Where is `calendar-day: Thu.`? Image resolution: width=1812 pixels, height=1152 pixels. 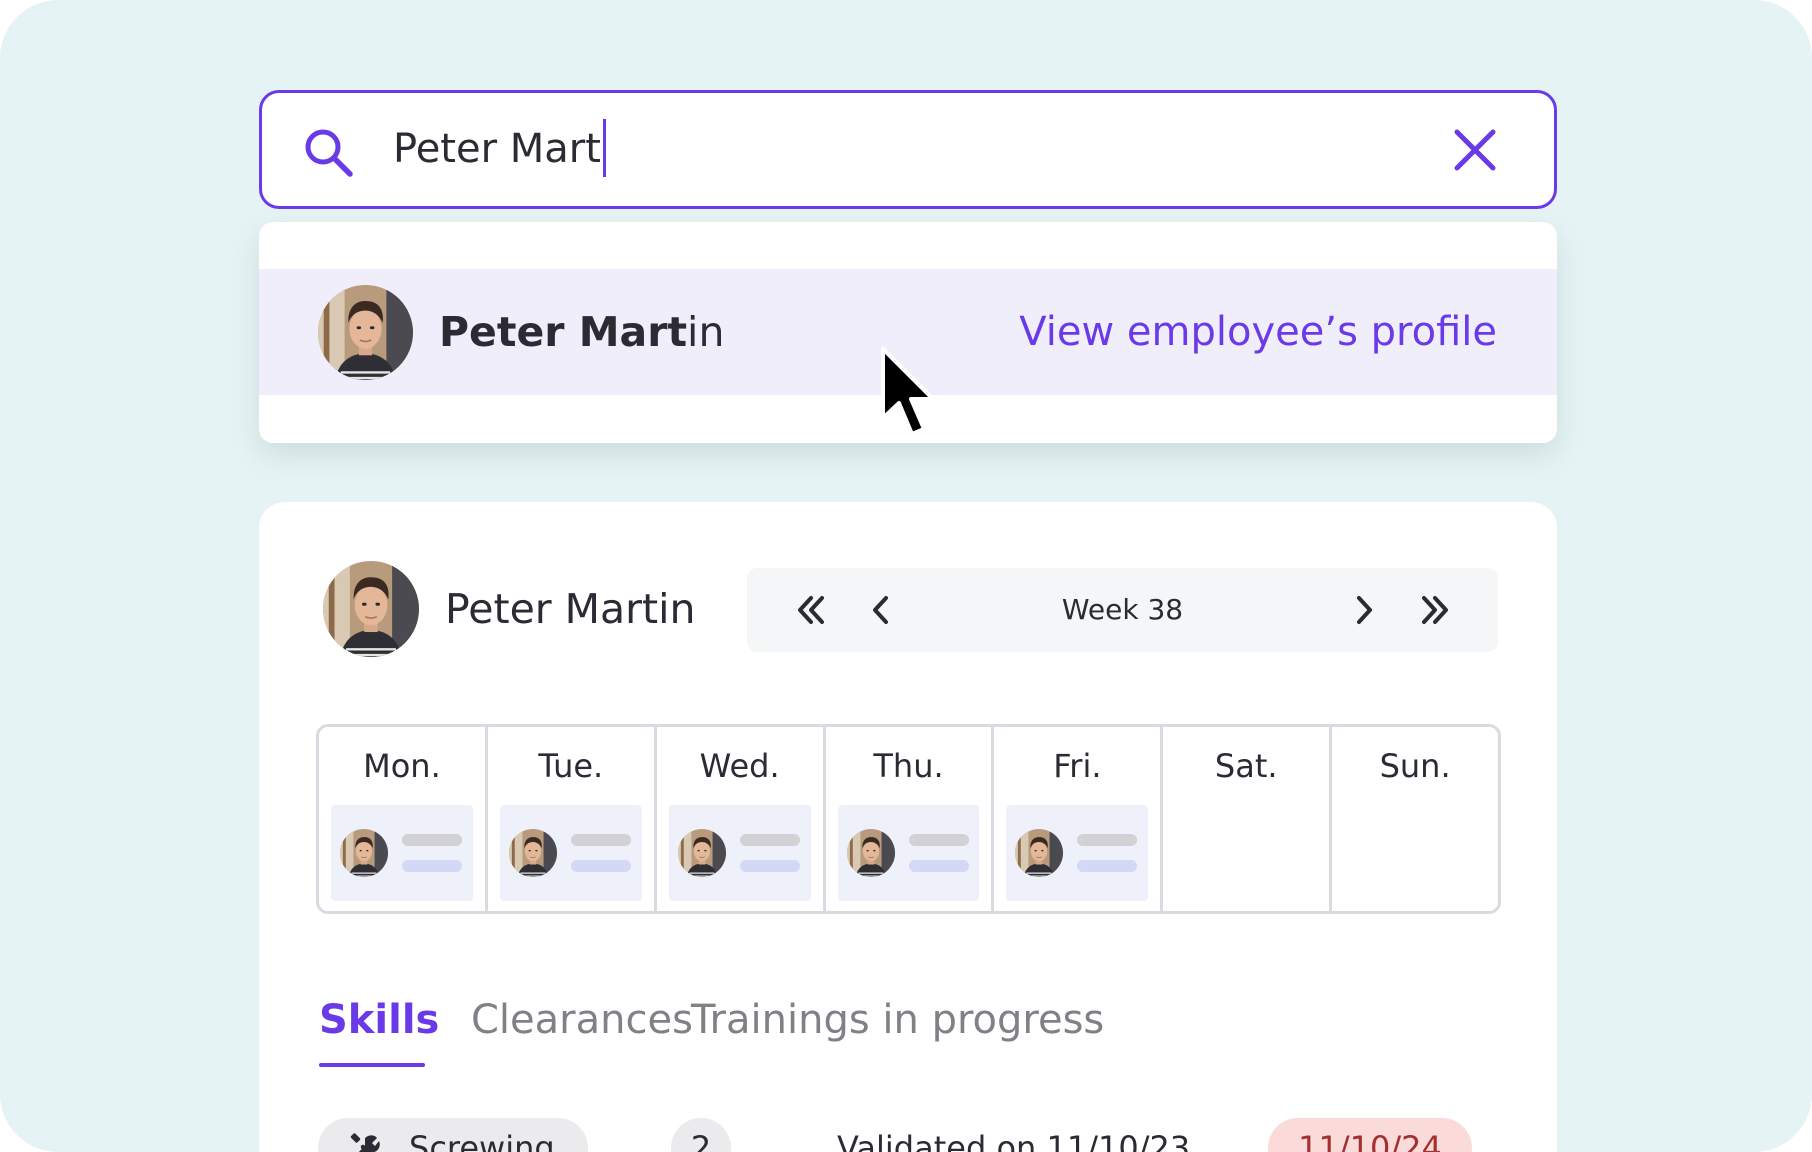
calendar-day: Thu. is located at coordinates (910, 819).